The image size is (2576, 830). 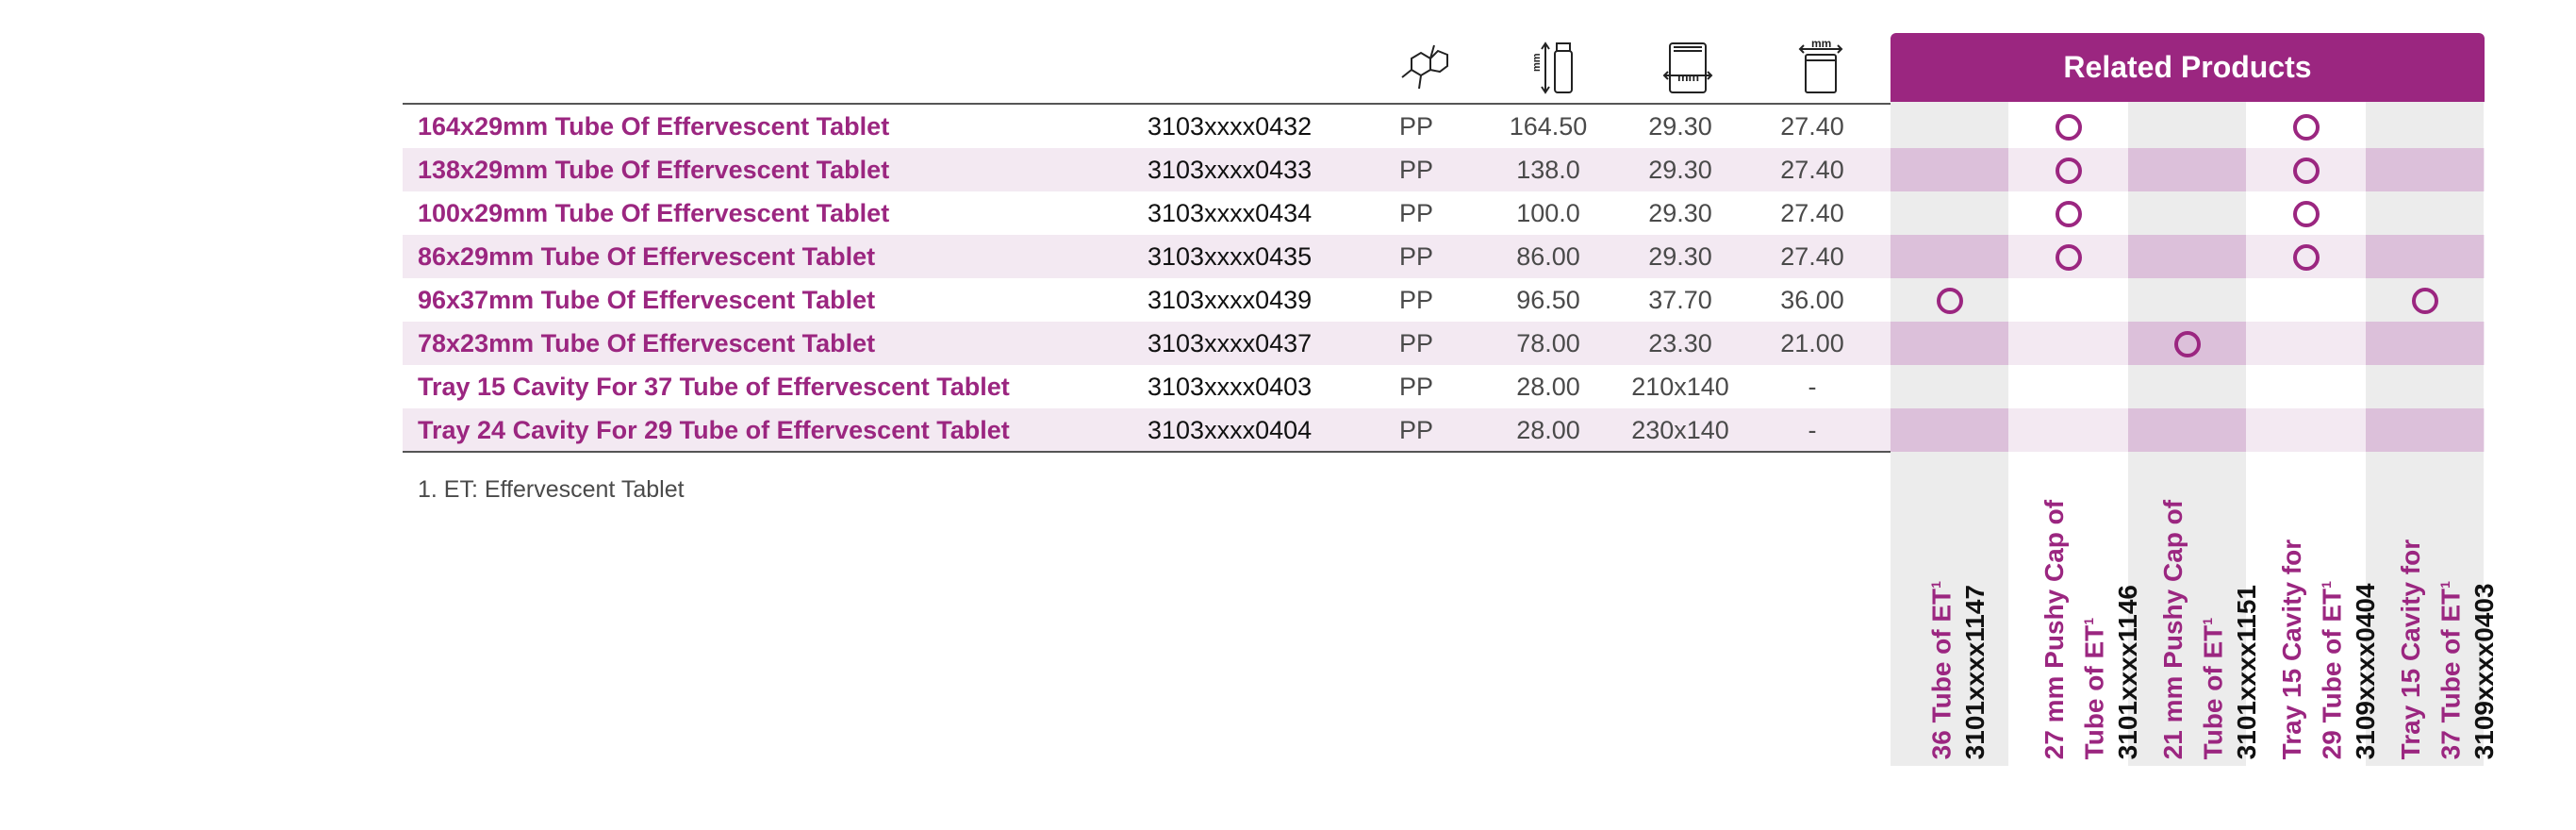 I want to click on product-name: 96x37mm Tube Of Effervescent Tablet, so click(x=647, y=300).